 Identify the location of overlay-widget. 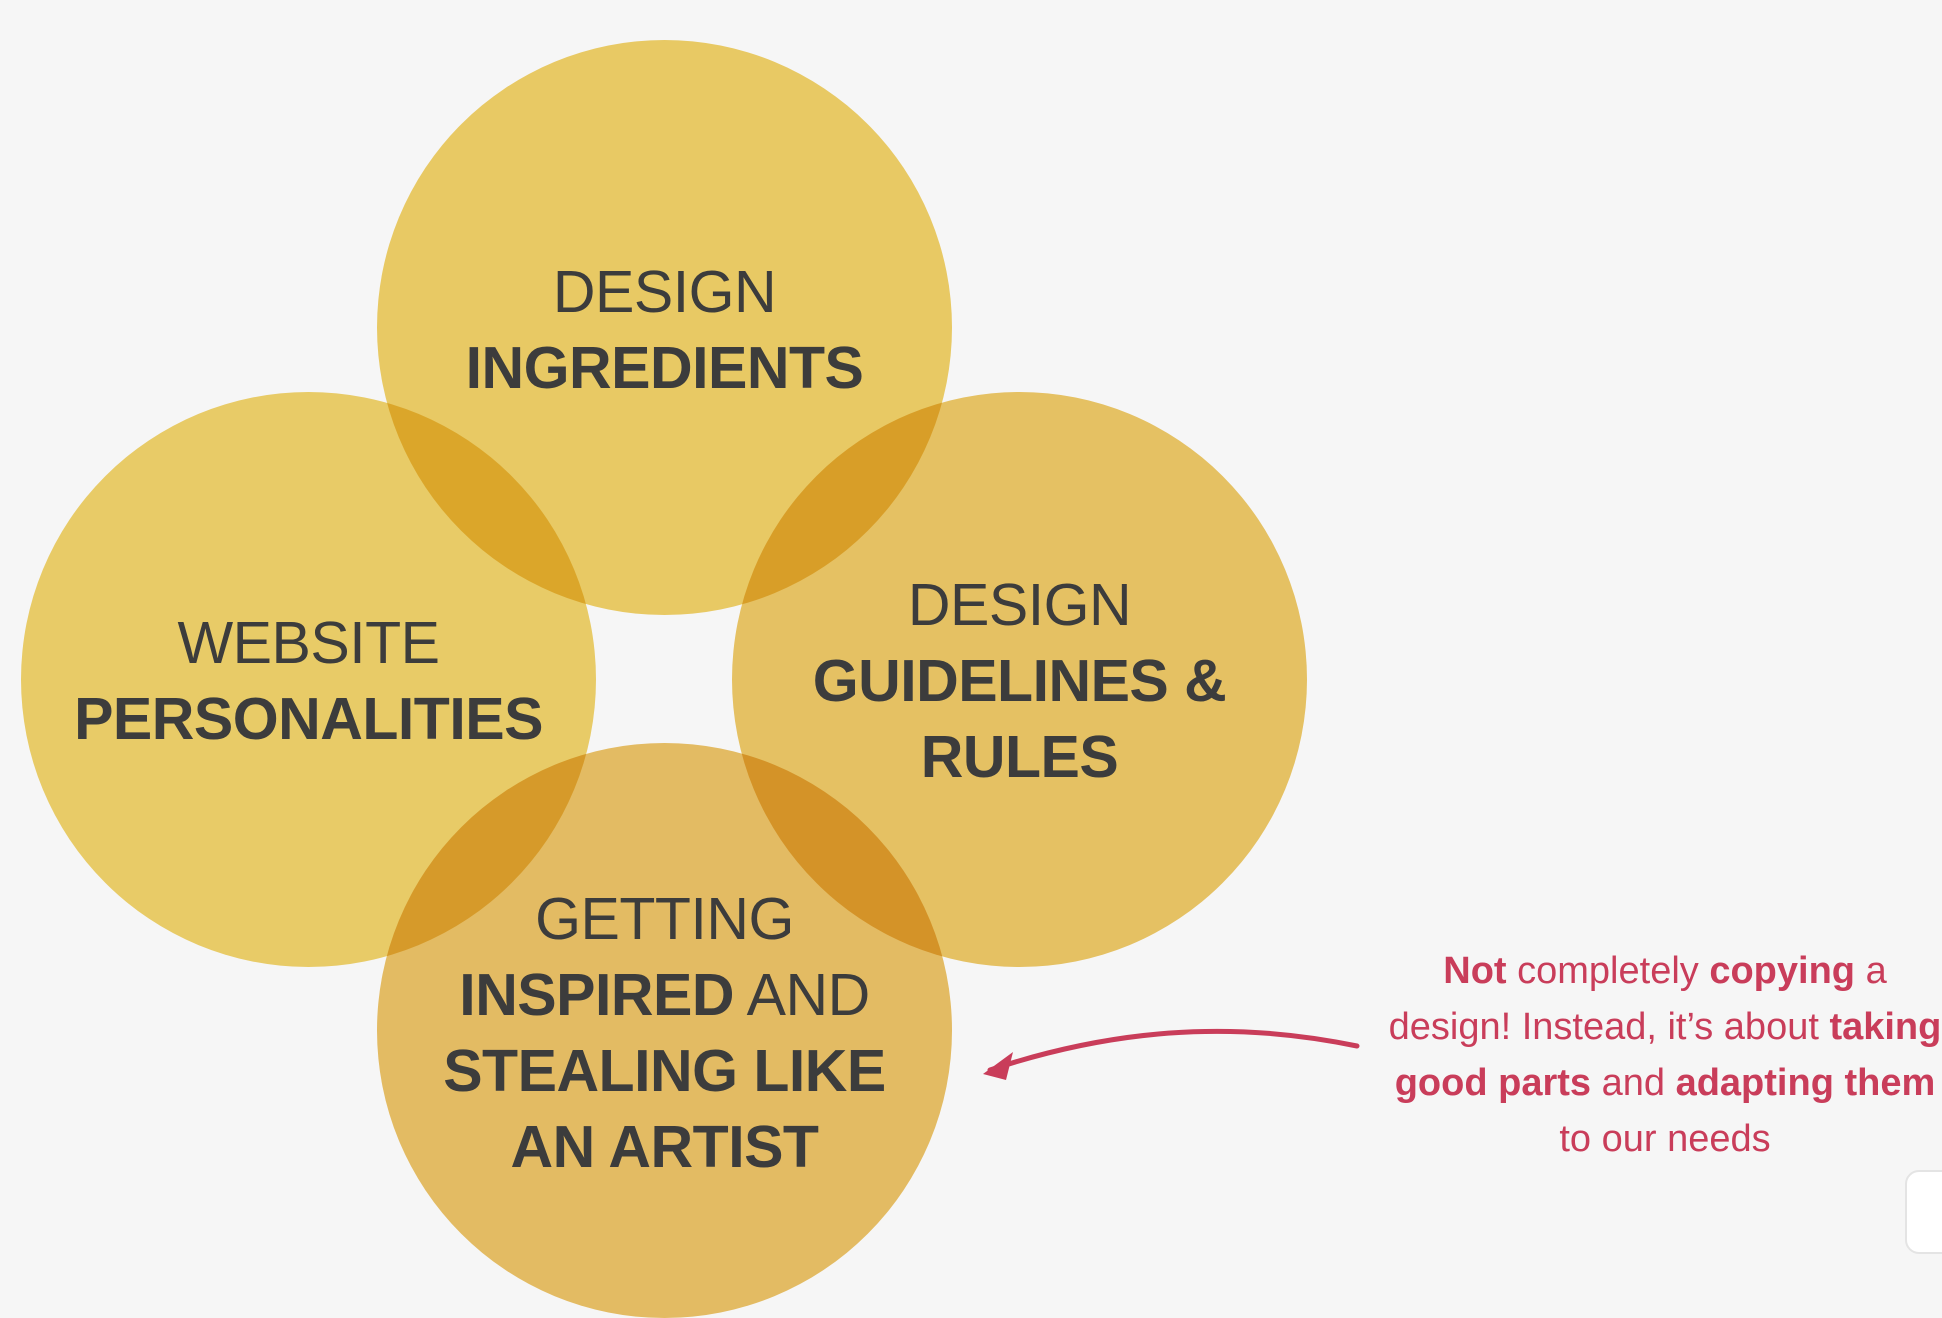
(1923, 1212).